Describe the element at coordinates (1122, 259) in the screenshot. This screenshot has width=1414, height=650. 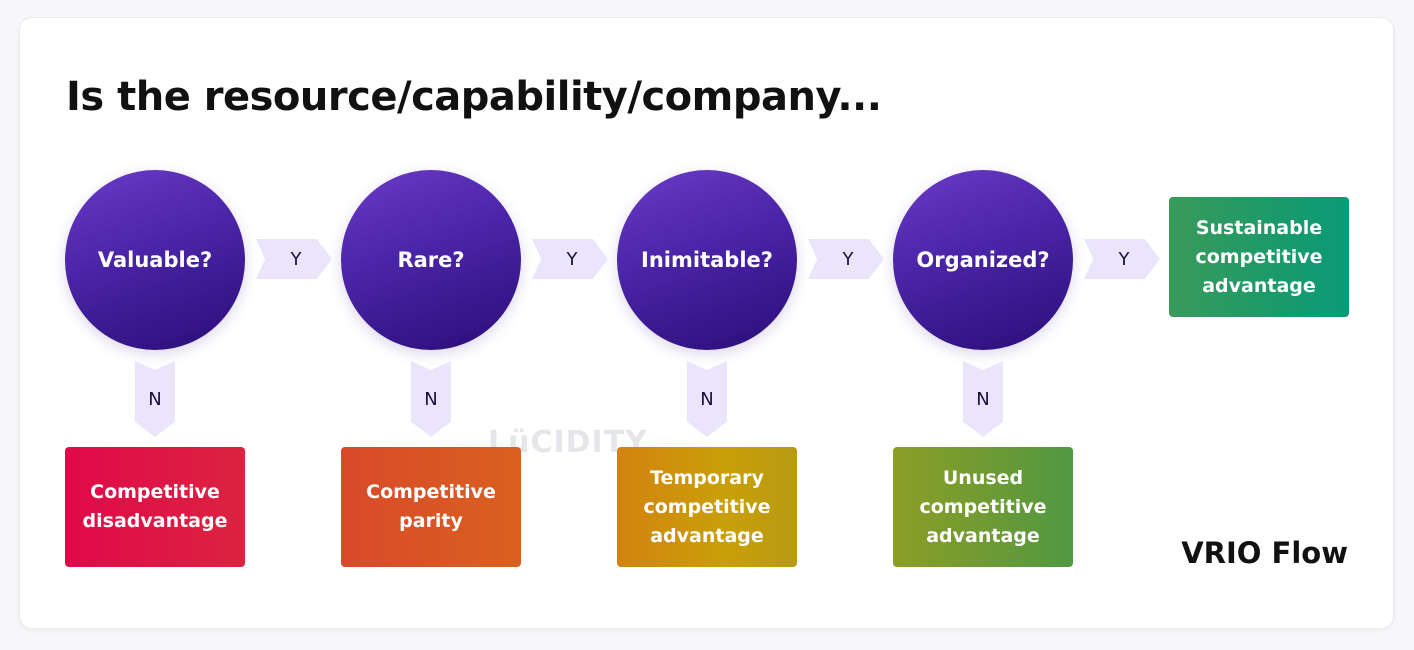
I see `yes-connector-4: Y` at that location.